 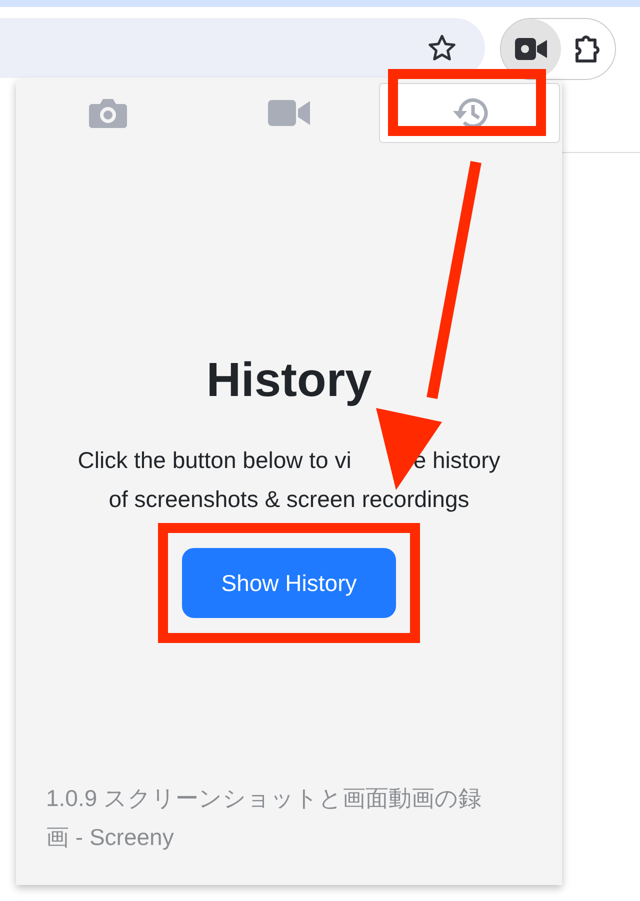 What do you see at coordinates (289, 583) in the screenshot?
I see `show-history-button: Show History` at bounding box center [289, 583].